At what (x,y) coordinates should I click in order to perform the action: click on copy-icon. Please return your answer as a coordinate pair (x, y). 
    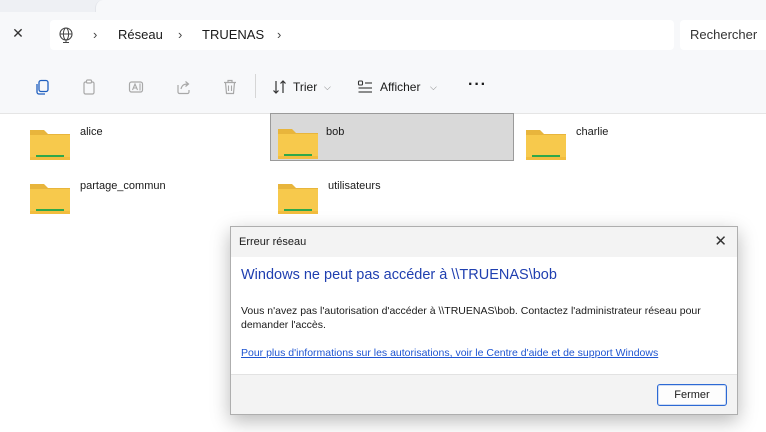
    Looking at the image, I should click on (89, 87).